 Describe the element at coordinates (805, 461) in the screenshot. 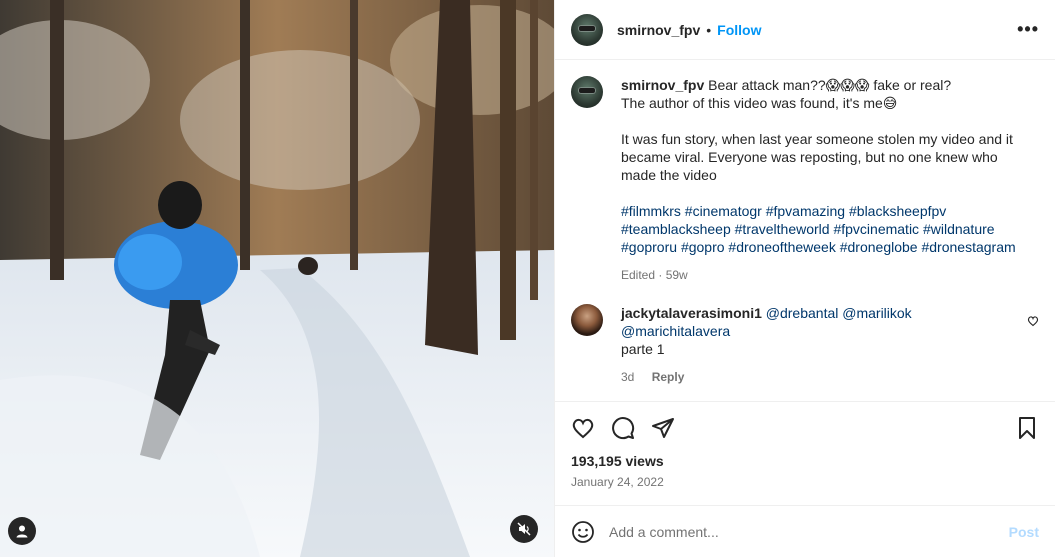

I see `view-count: 193,195 views` at that location.